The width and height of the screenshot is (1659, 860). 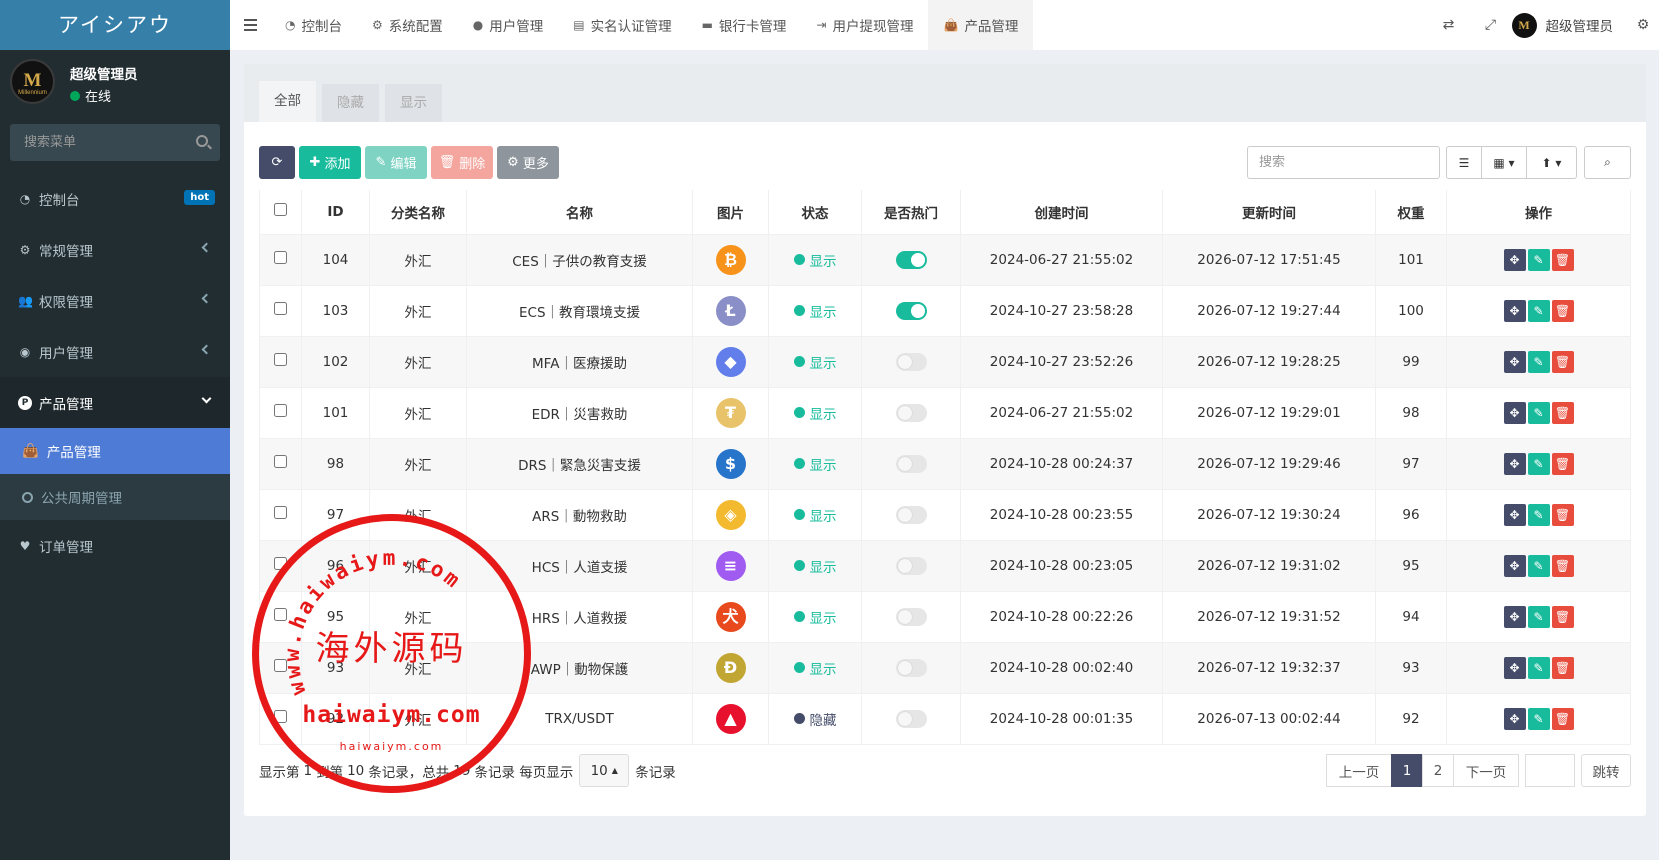 I want to click on sidebar-subitem-product-manage: 👜 产品管理, so click(x=115, y=451).